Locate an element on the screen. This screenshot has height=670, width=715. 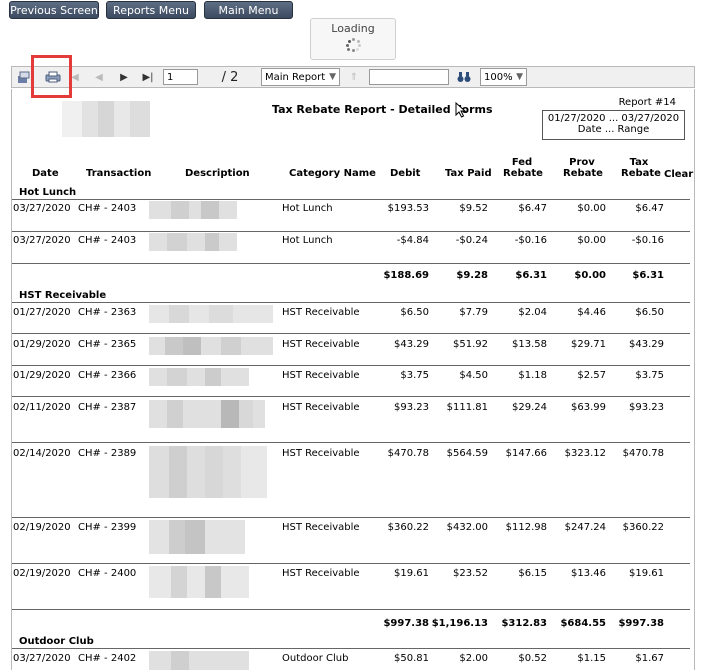
report-select-value: Main Report is located at coordinates (295, 77).